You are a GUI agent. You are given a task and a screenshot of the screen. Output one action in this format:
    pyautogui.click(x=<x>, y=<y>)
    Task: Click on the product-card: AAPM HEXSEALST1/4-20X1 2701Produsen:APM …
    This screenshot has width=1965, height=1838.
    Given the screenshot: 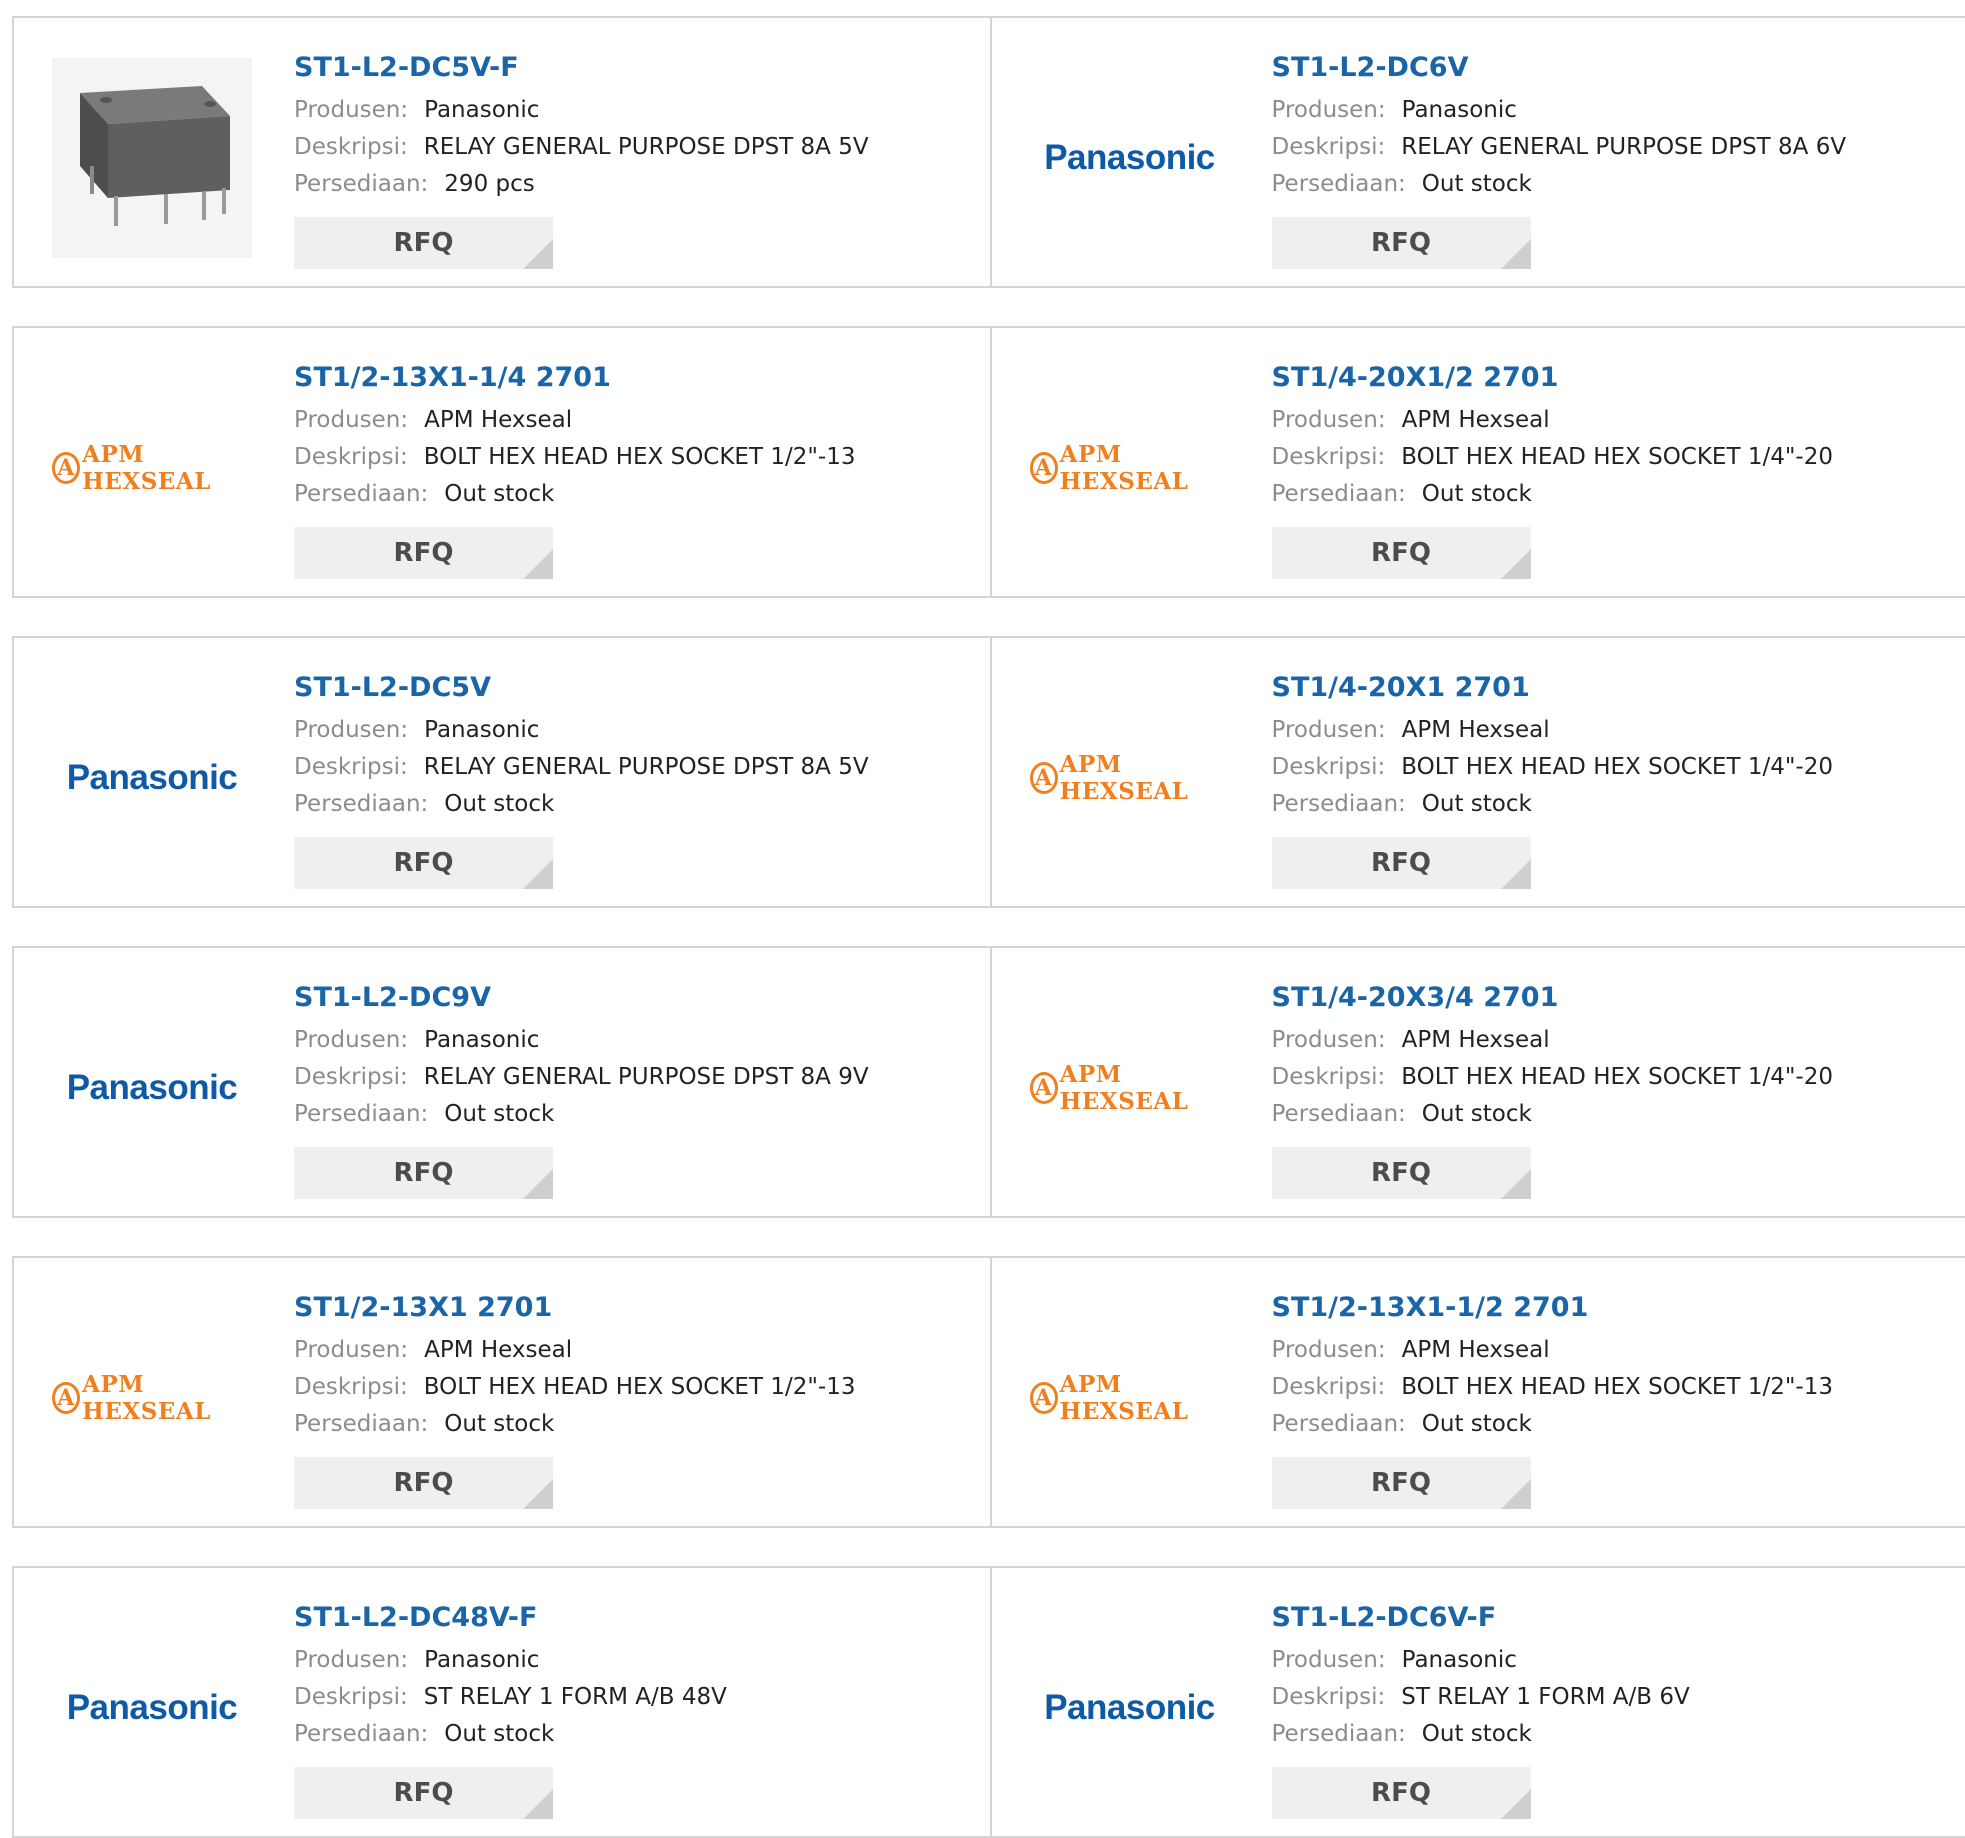 What is the action you would take?
    pyautogui.click(x=1477, y=772)
    